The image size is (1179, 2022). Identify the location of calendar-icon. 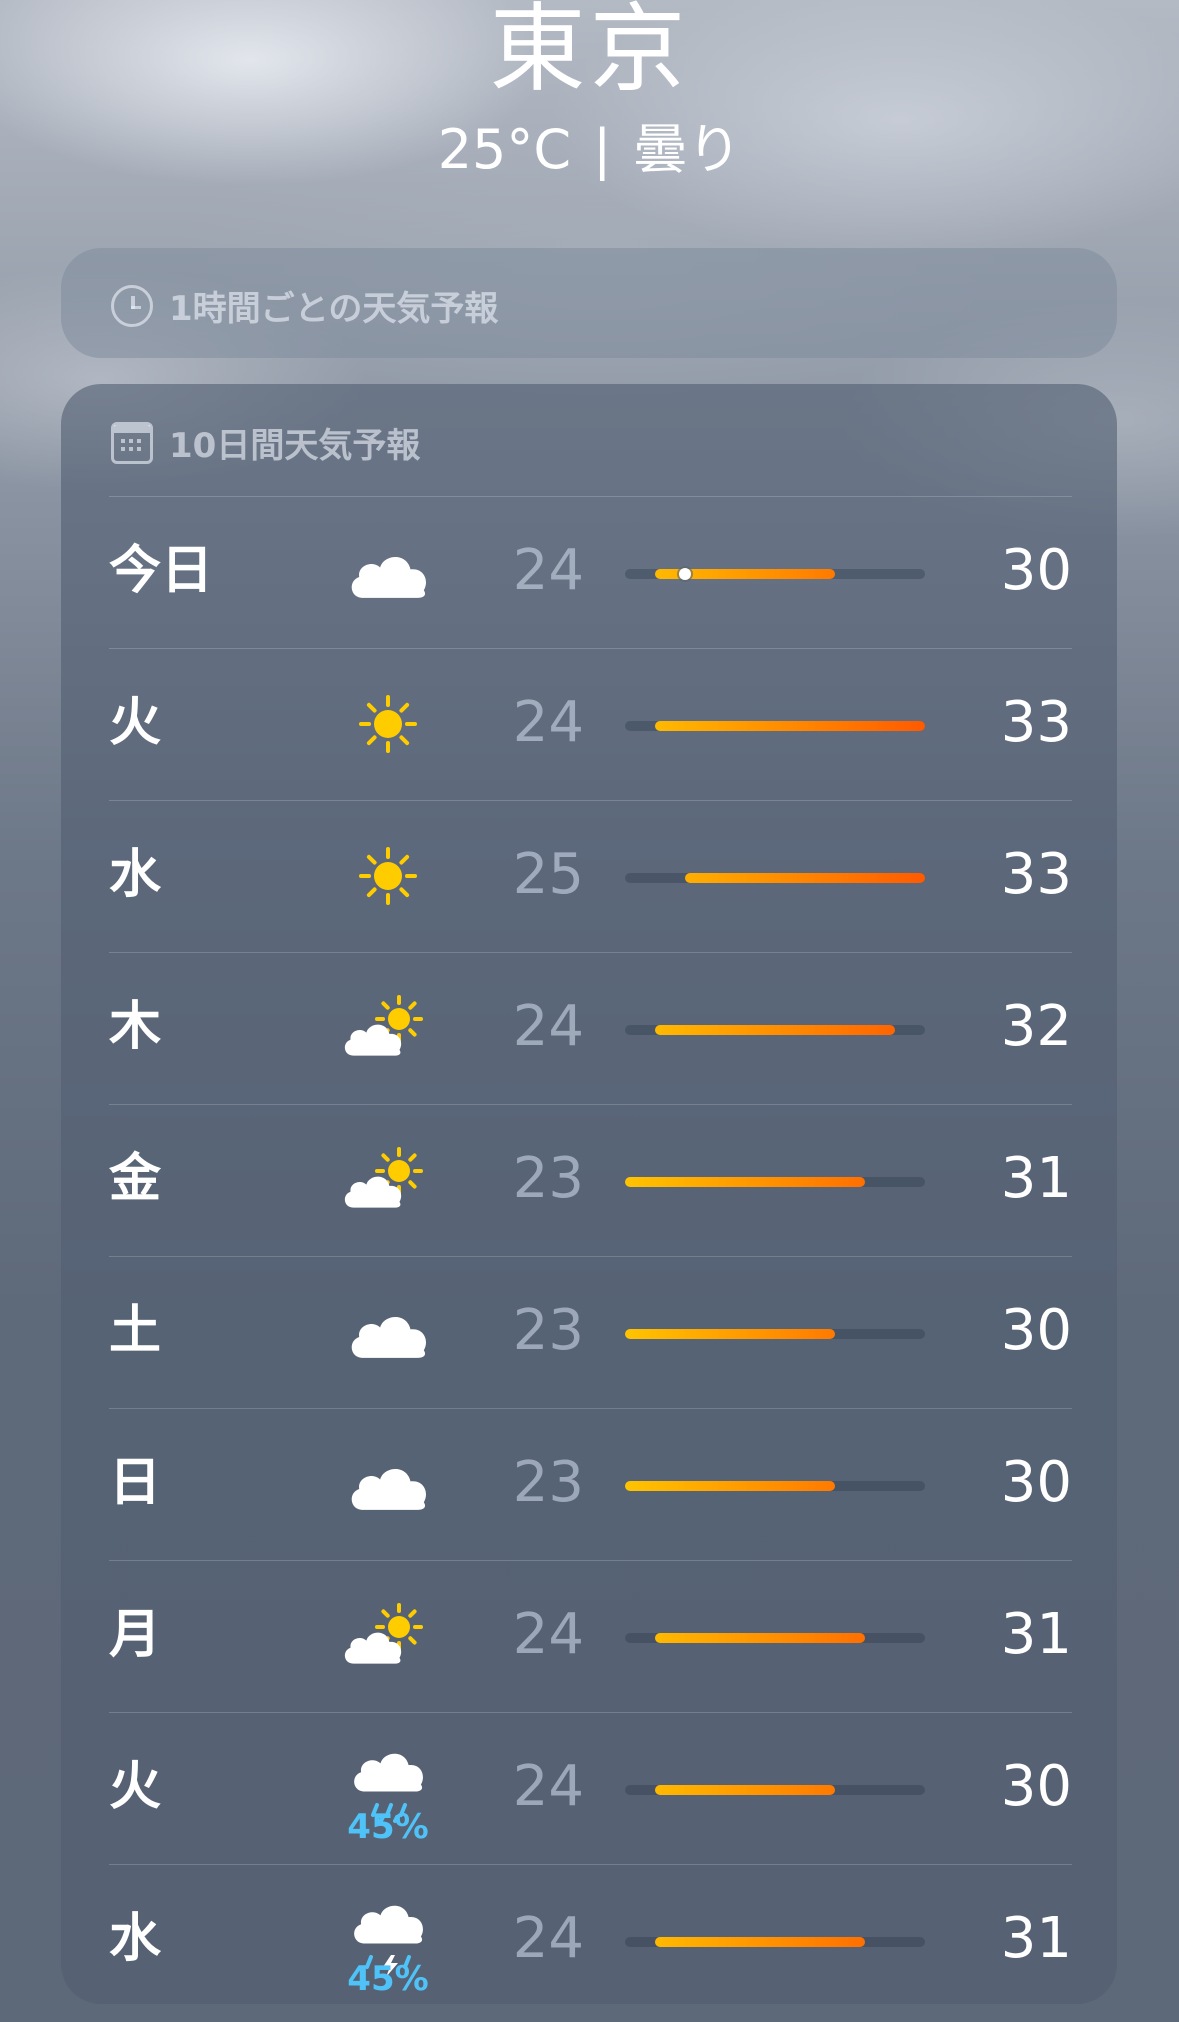
(132, 442).